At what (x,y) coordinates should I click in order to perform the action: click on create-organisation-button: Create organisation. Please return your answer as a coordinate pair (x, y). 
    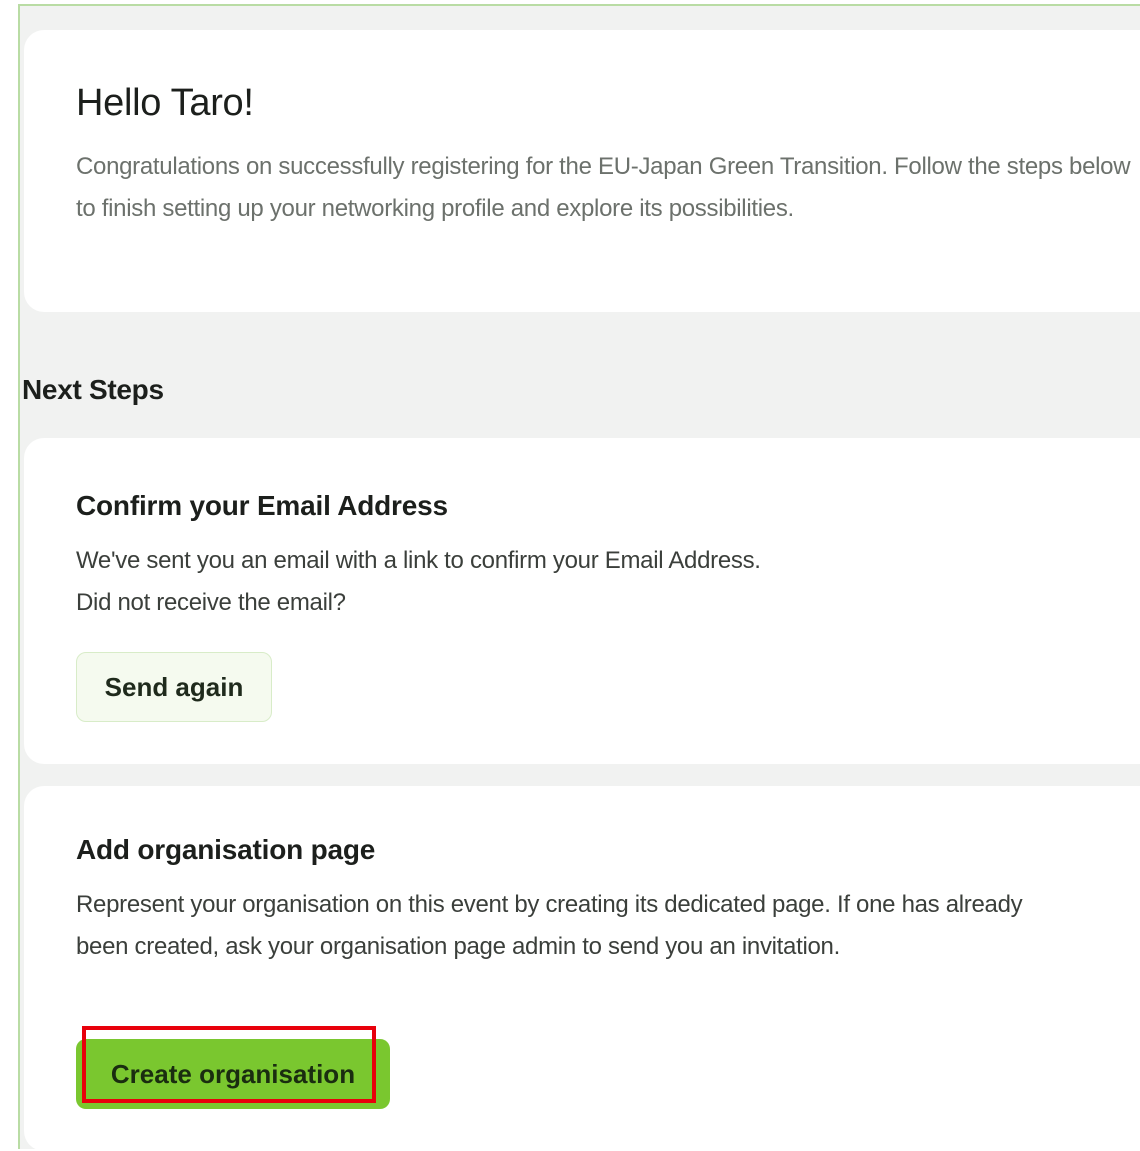
    Looking at the image, I should click on (233, 1074).